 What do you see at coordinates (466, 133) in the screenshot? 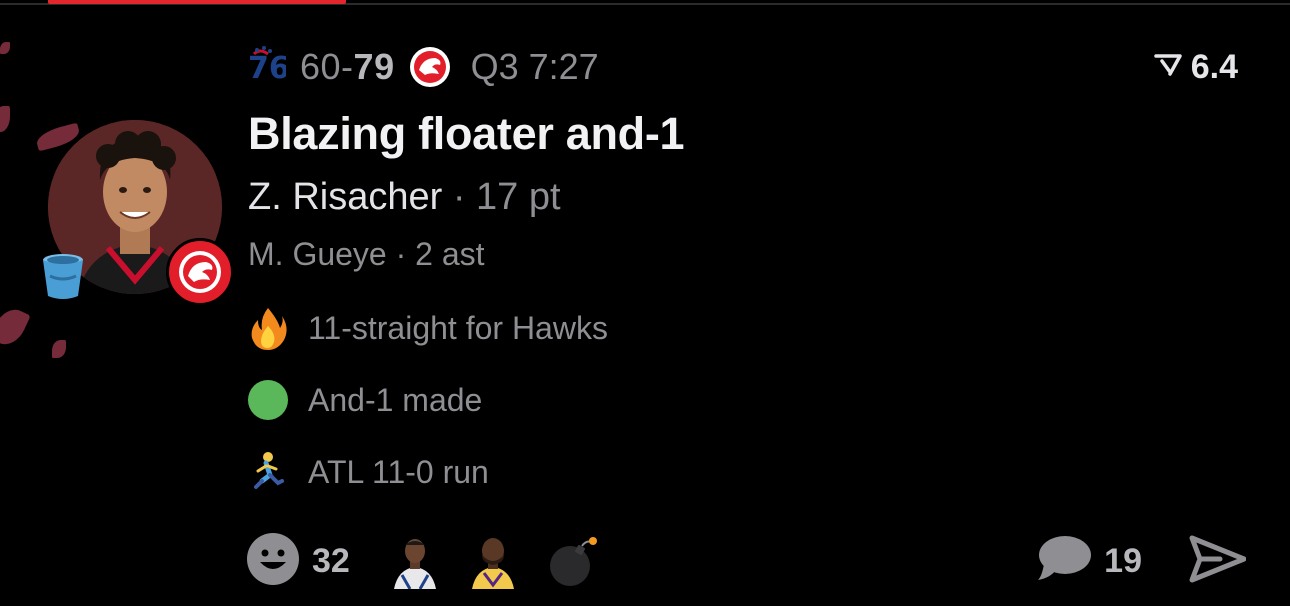
I see `play-title: Blazing floater and-1` at bounding box center [466, 133].